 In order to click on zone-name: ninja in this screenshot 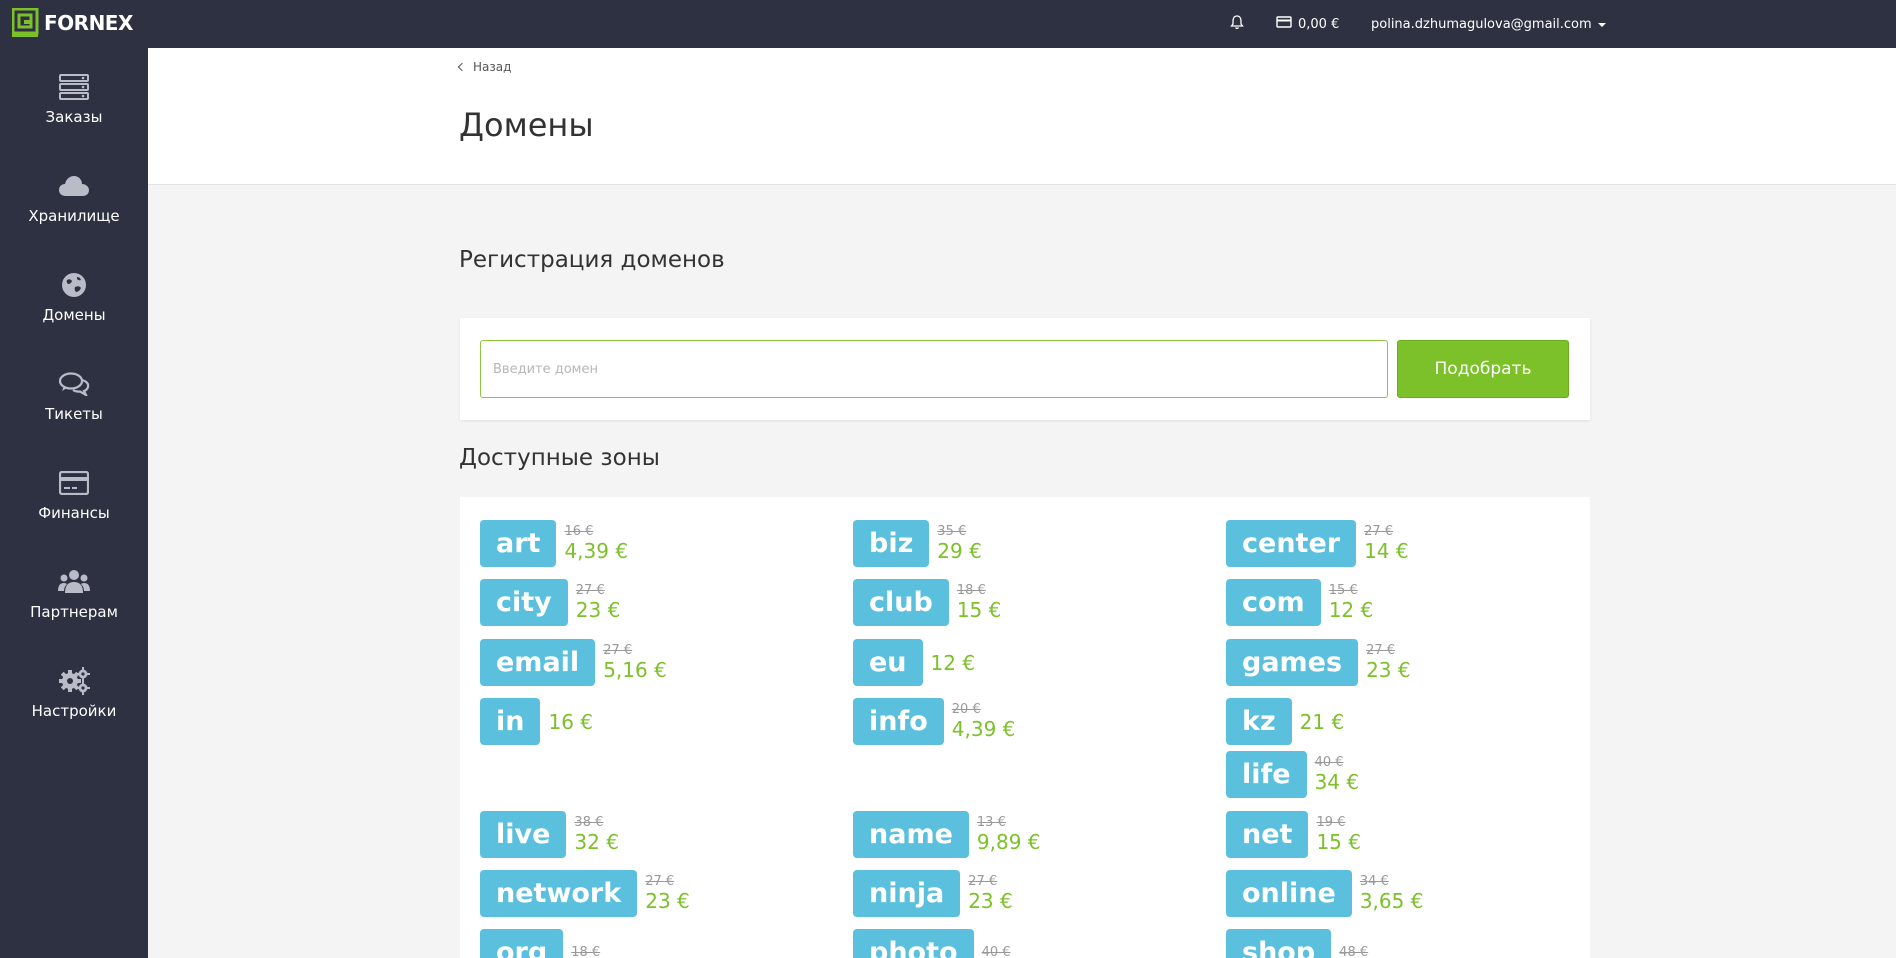, I will do `click(907, 893)`.